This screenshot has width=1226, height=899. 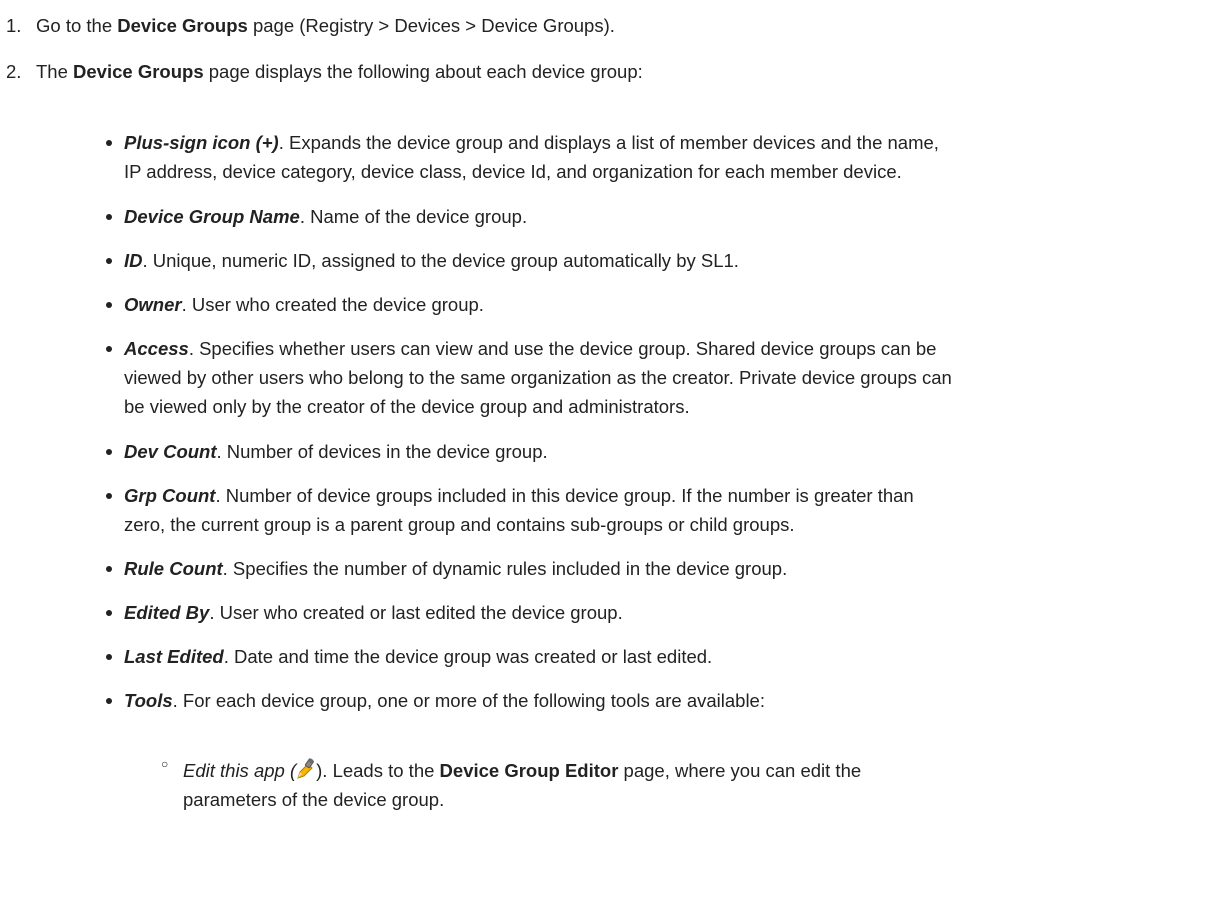 What do you see at coordinates (173, 568) in the screenshot?
I see `field-term: Rule Count` at bounding box center [173, 568].